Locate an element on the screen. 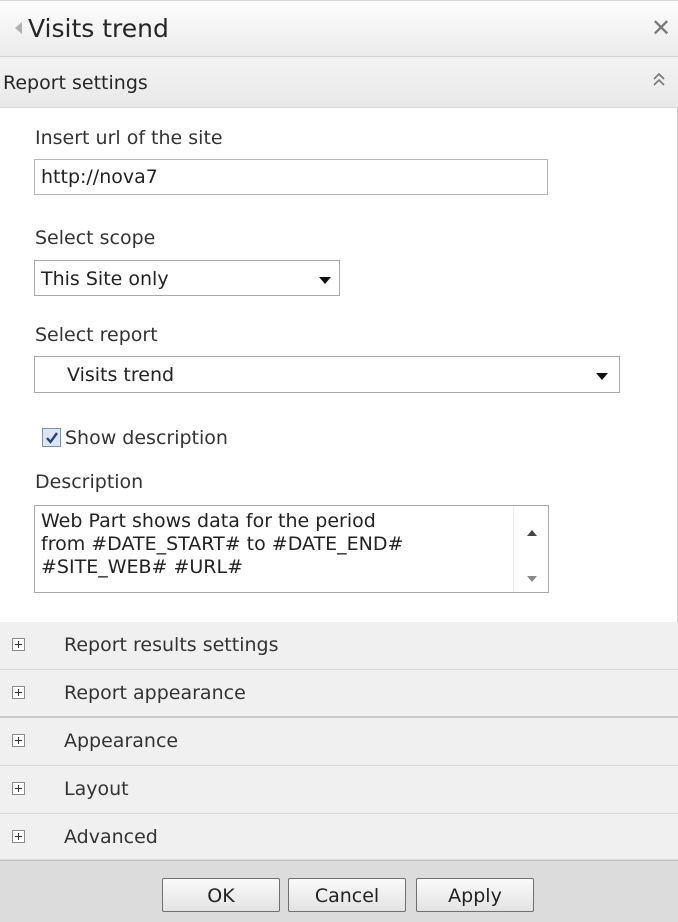 The image size is (678, 922). report-label: Select report is located at coordinates (96, 335).